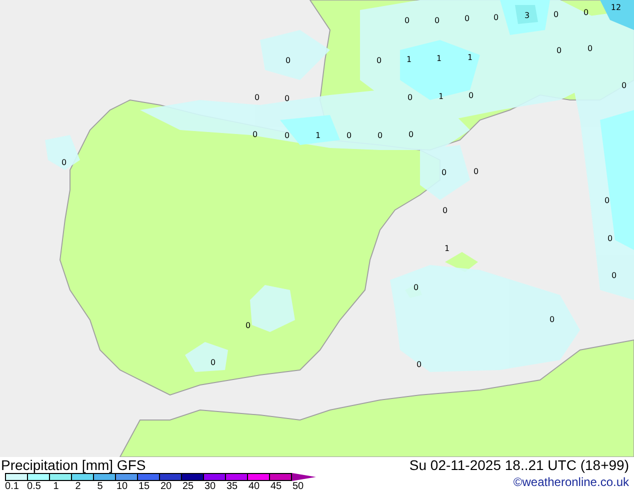  I want to click on legend-tick-label: 30, so click(210, 485).